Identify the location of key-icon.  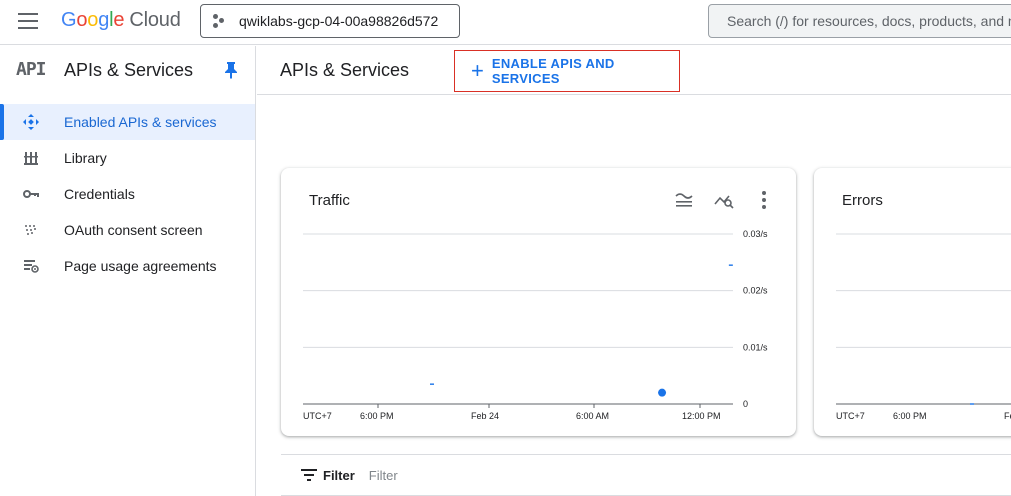
(31, 194).